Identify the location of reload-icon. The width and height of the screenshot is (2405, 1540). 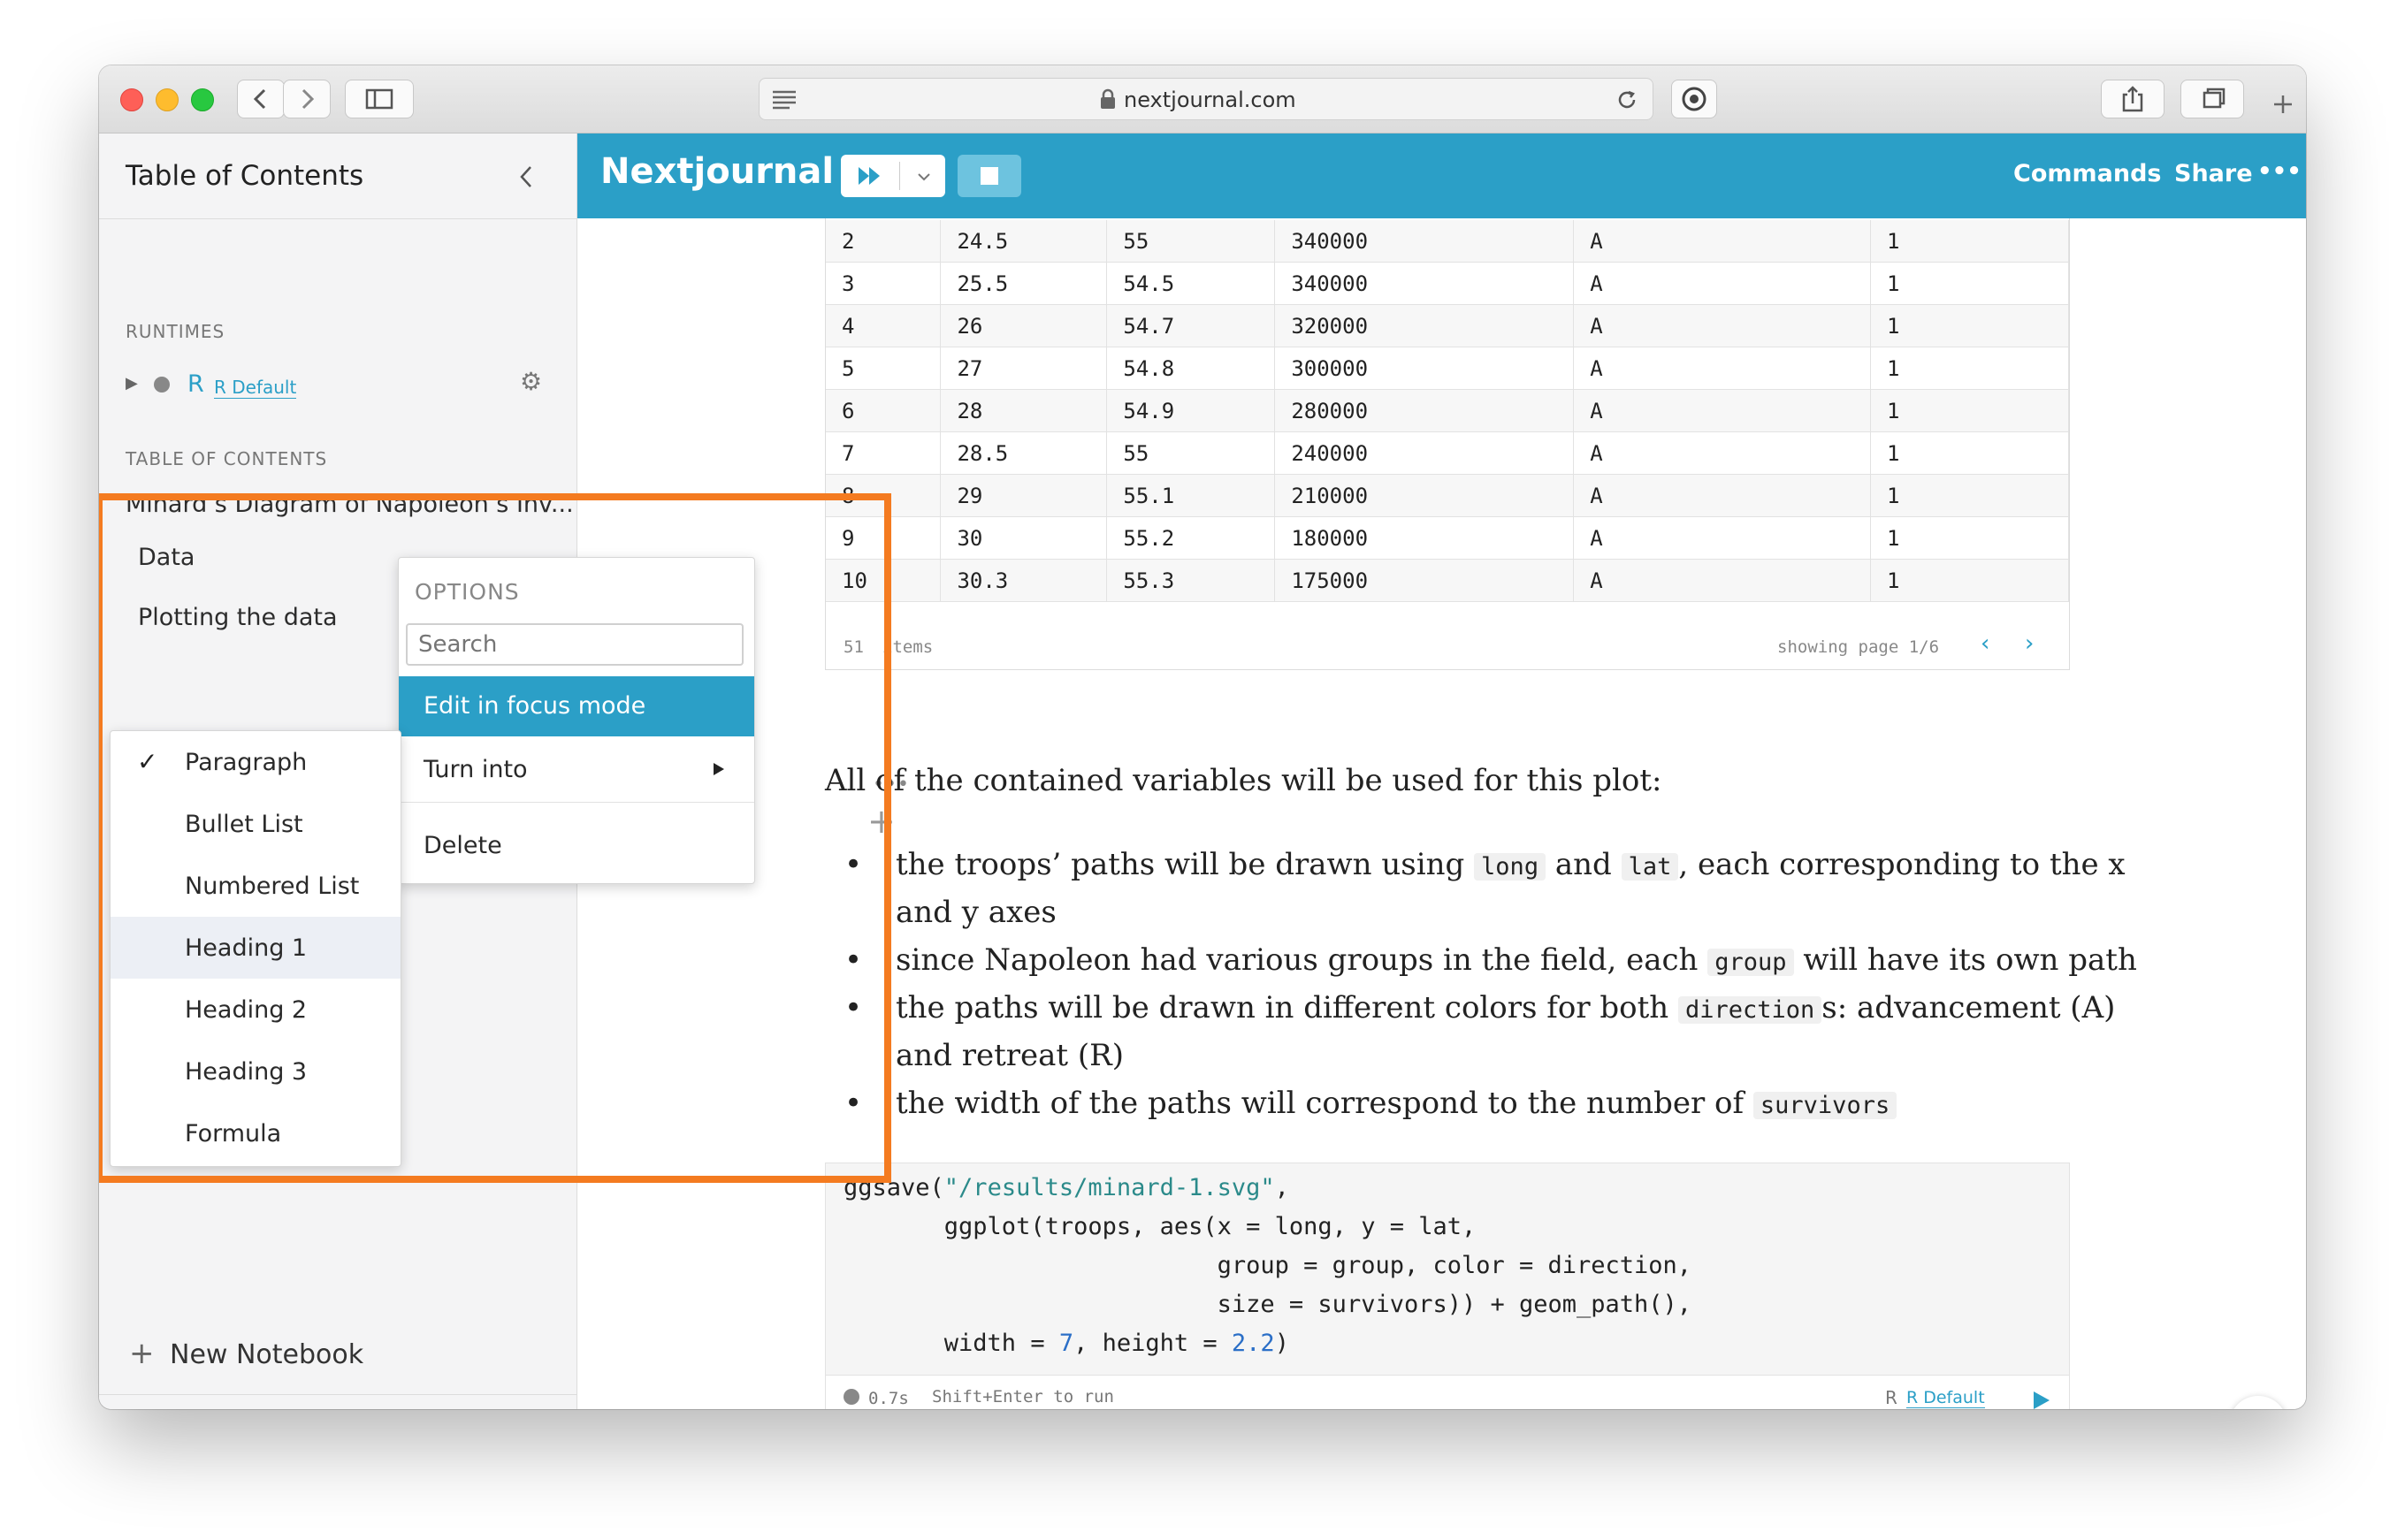
(1627, 100).